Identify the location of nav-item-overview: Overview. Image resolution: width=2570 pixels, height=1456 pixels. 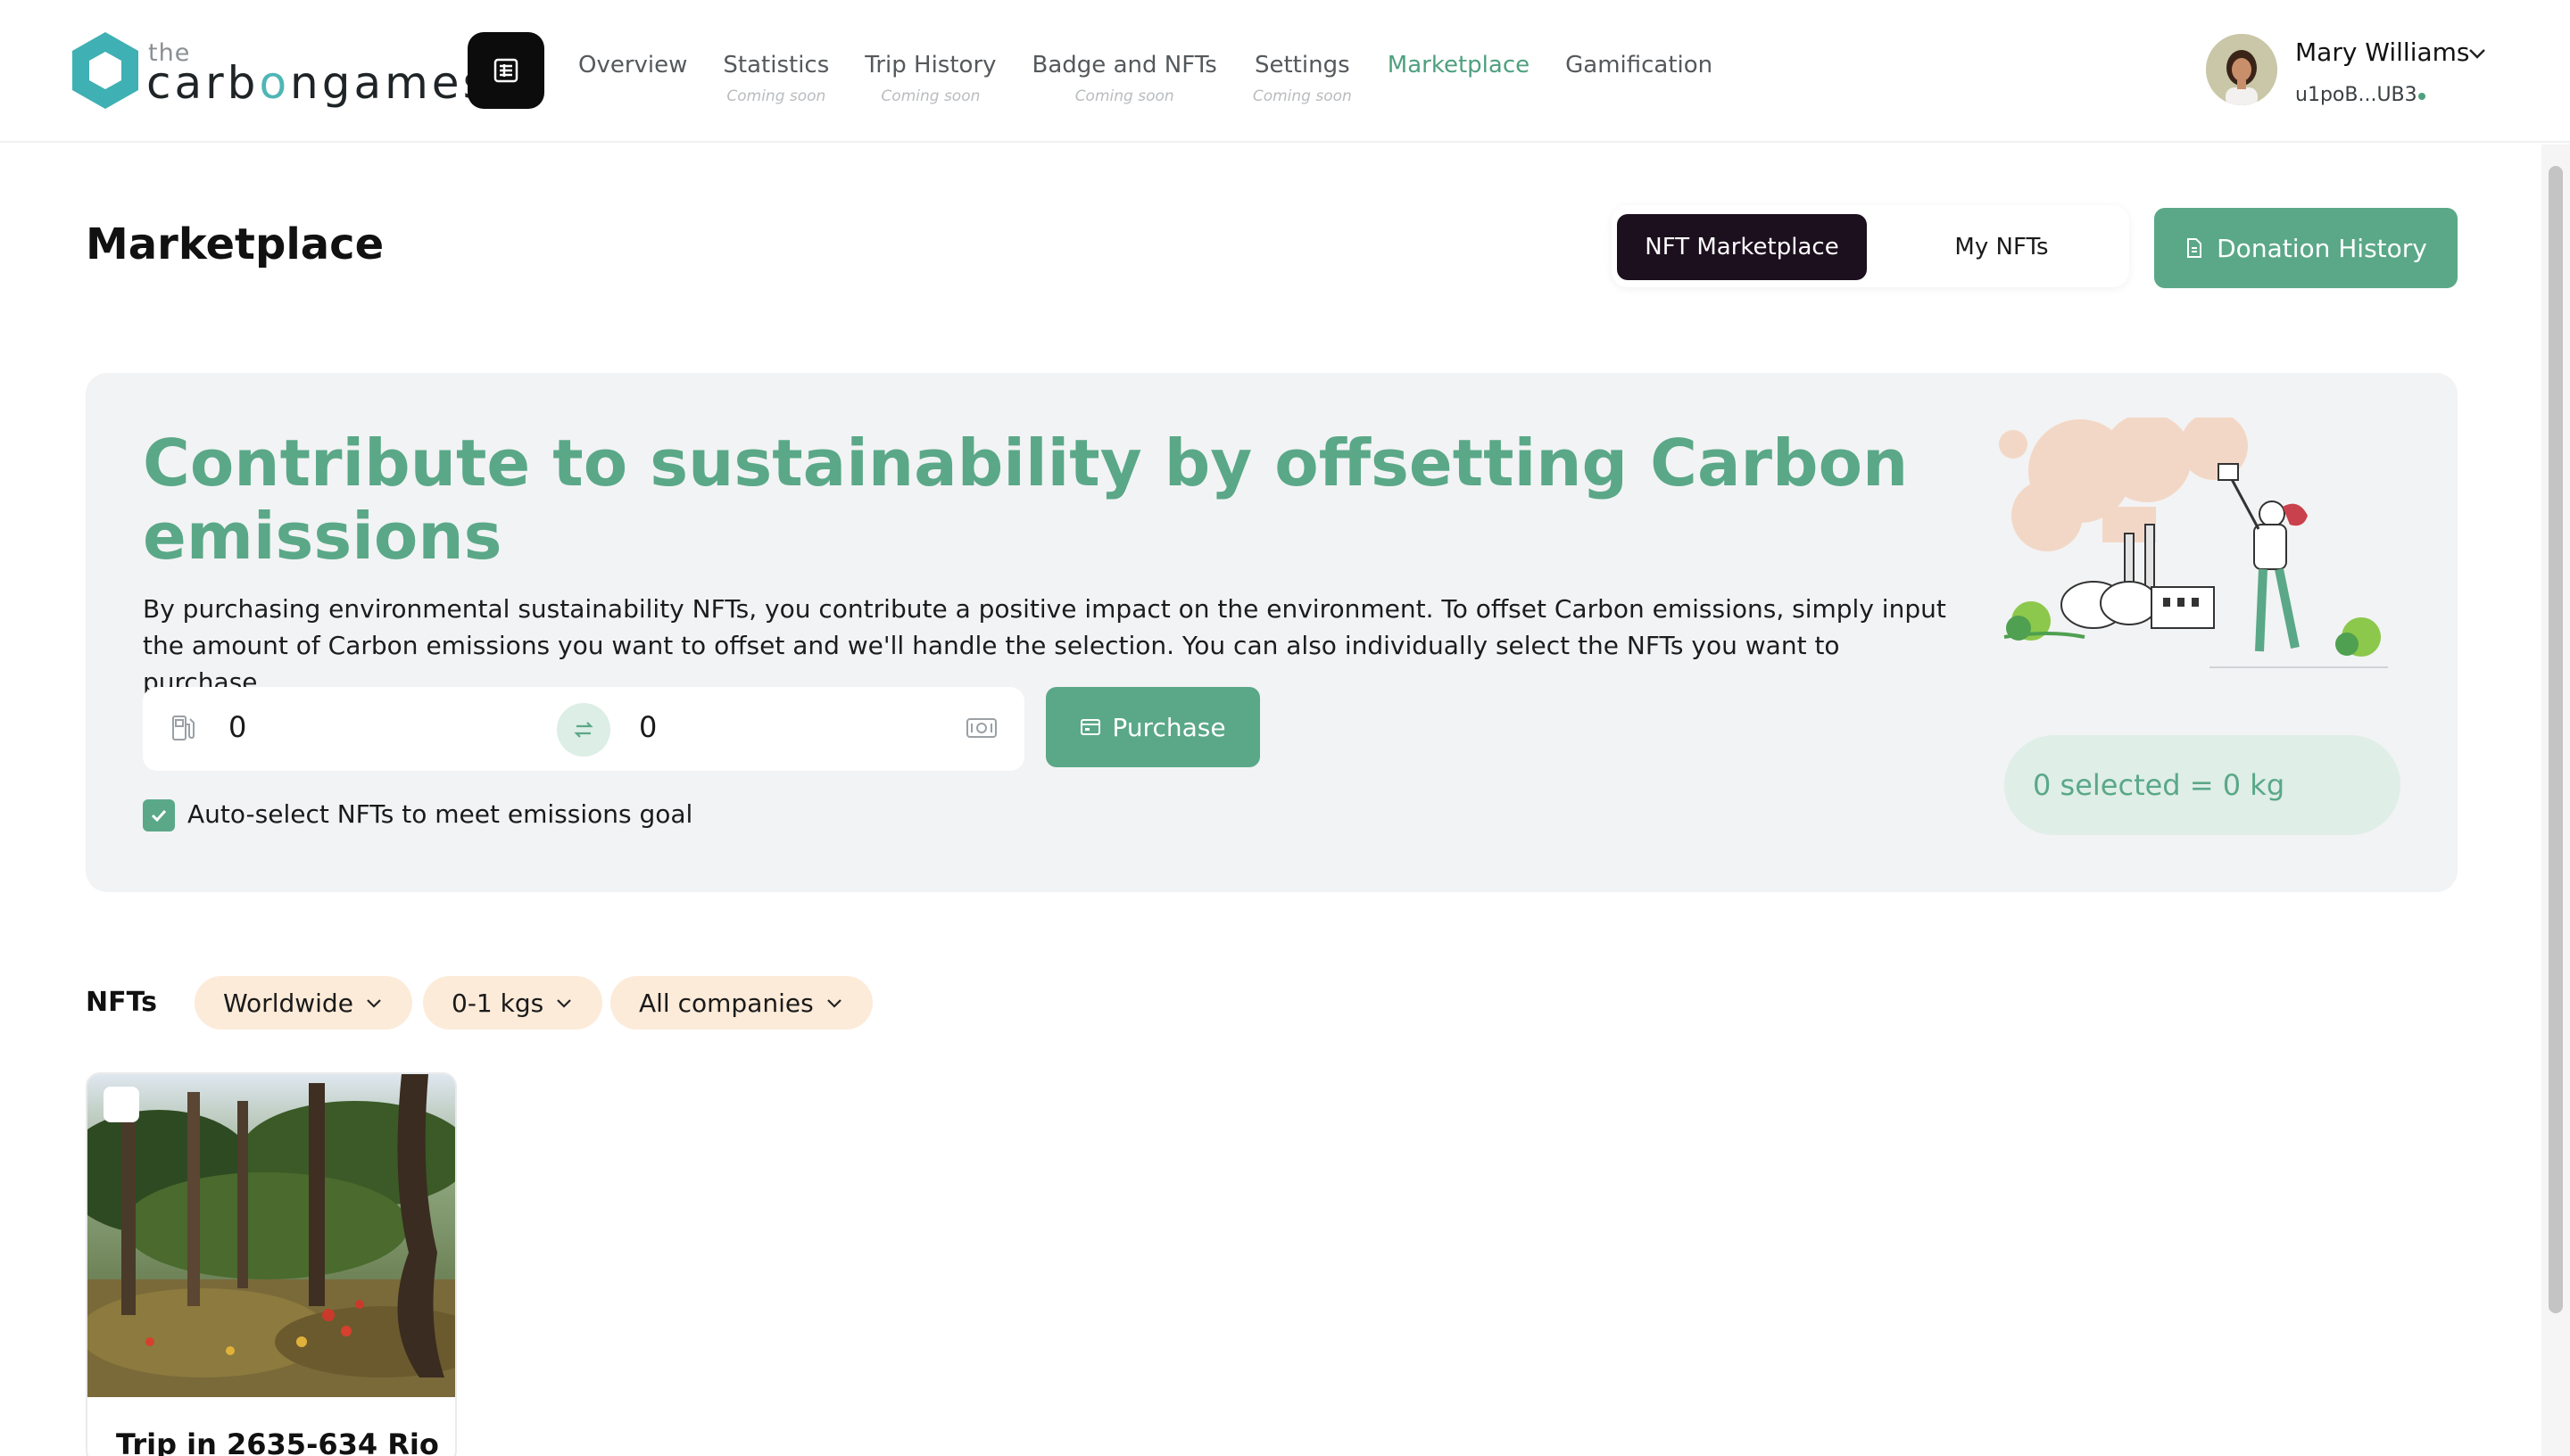
(633, 79).